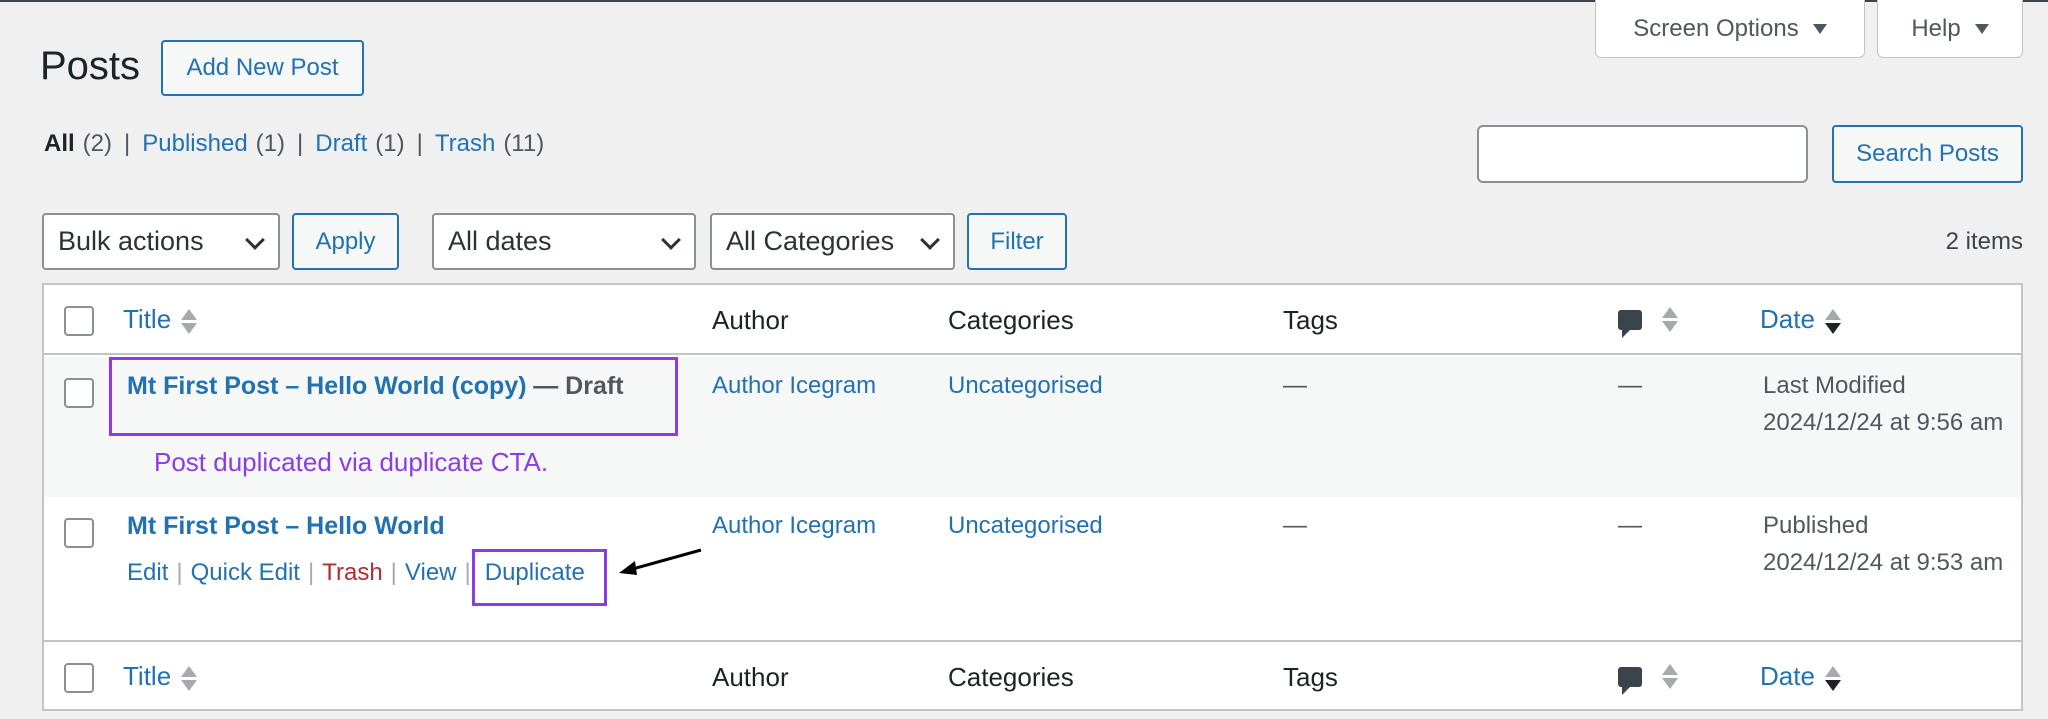 The width and height of the screenshot is (2048, 719). Describe the element at coordinates (359, 144) in the screenshot. I see `view-draft: Draft (1)` at that location.